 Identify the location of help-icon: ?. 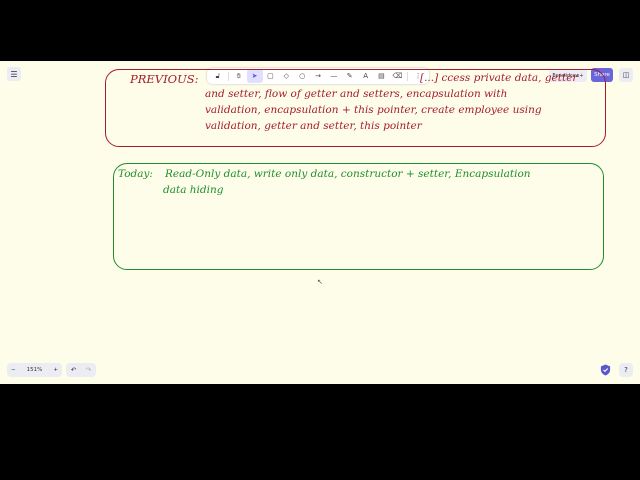
(626, 370).